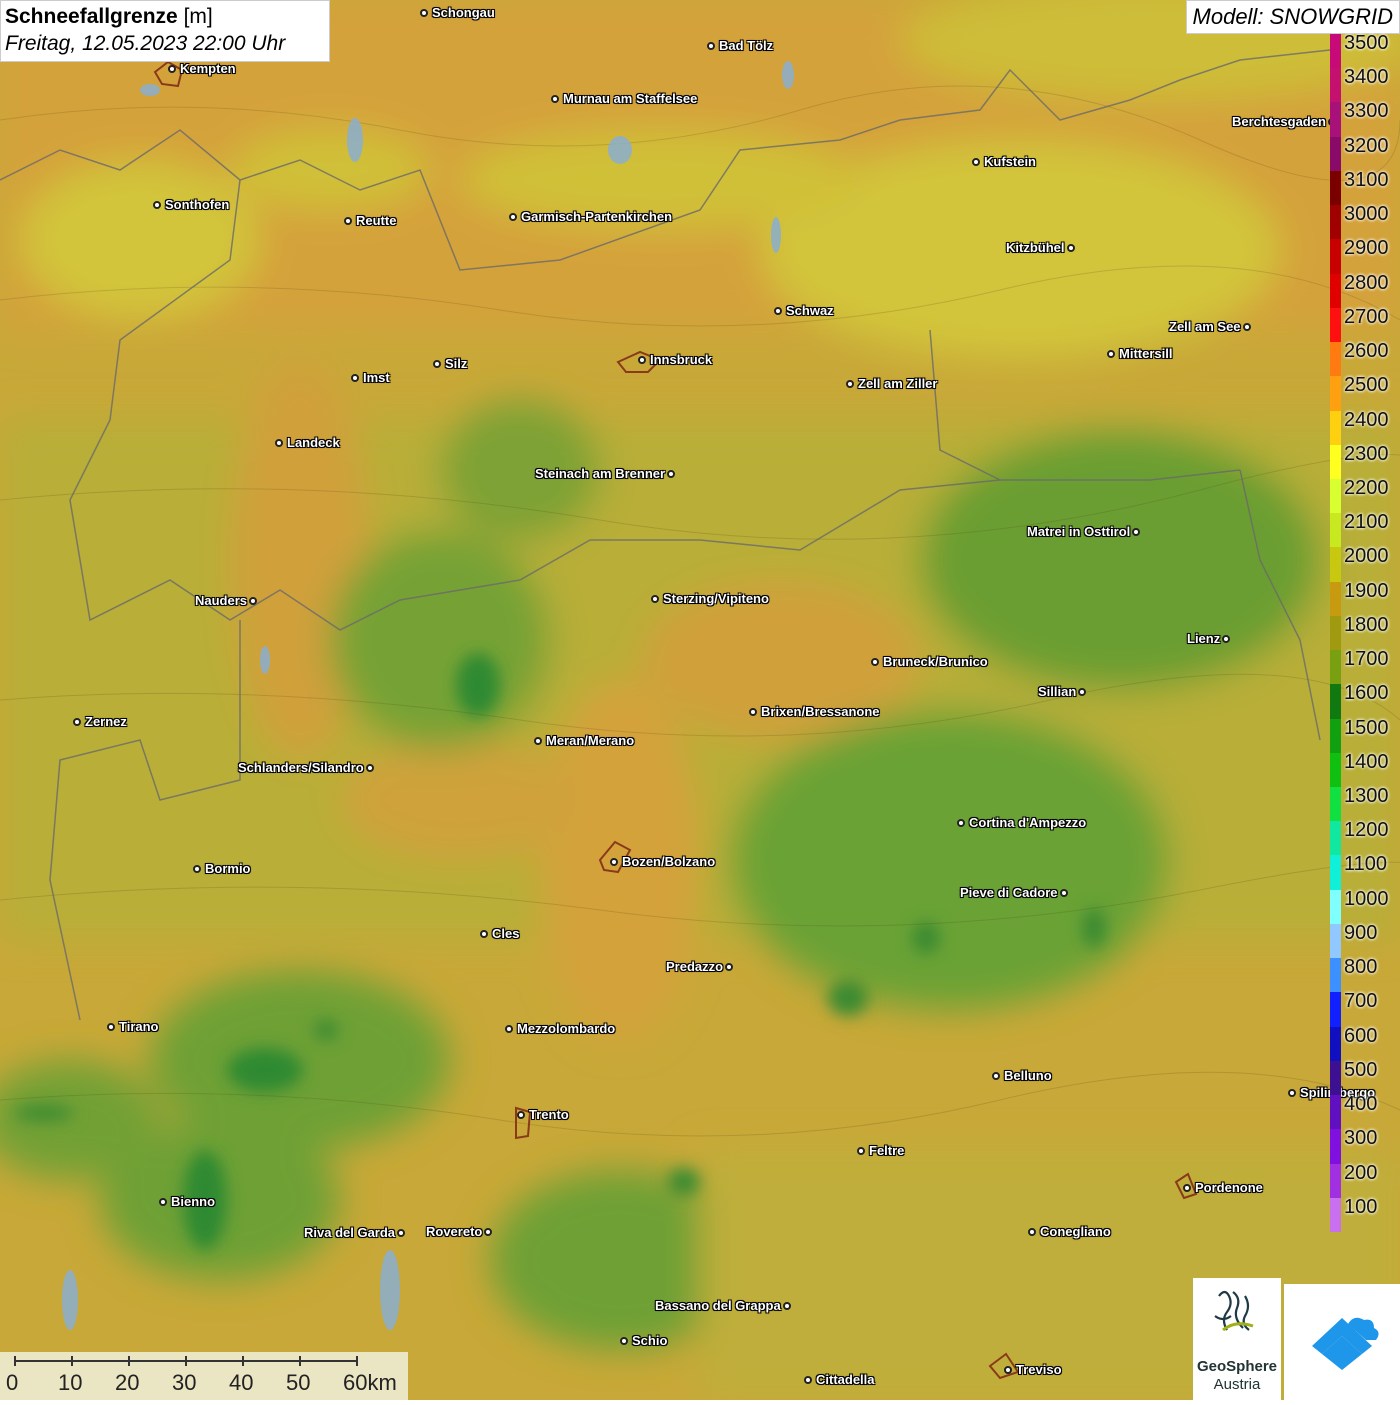 This screenshot has width=1400, height=1405. What do you see at coordinates (376, 220) in the screenshot?
I see `city-label: Reutte` at bounding box center [376, 220].